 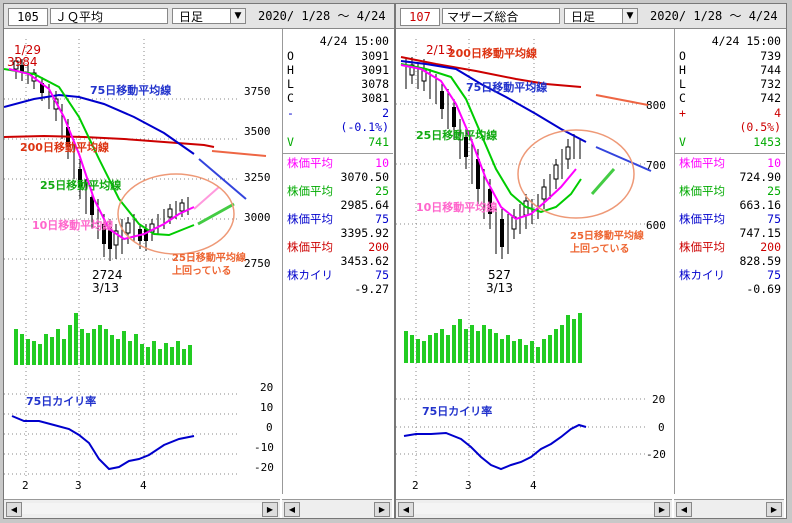 I want to click on volume-value: 1453, so click(x=767, y=142).